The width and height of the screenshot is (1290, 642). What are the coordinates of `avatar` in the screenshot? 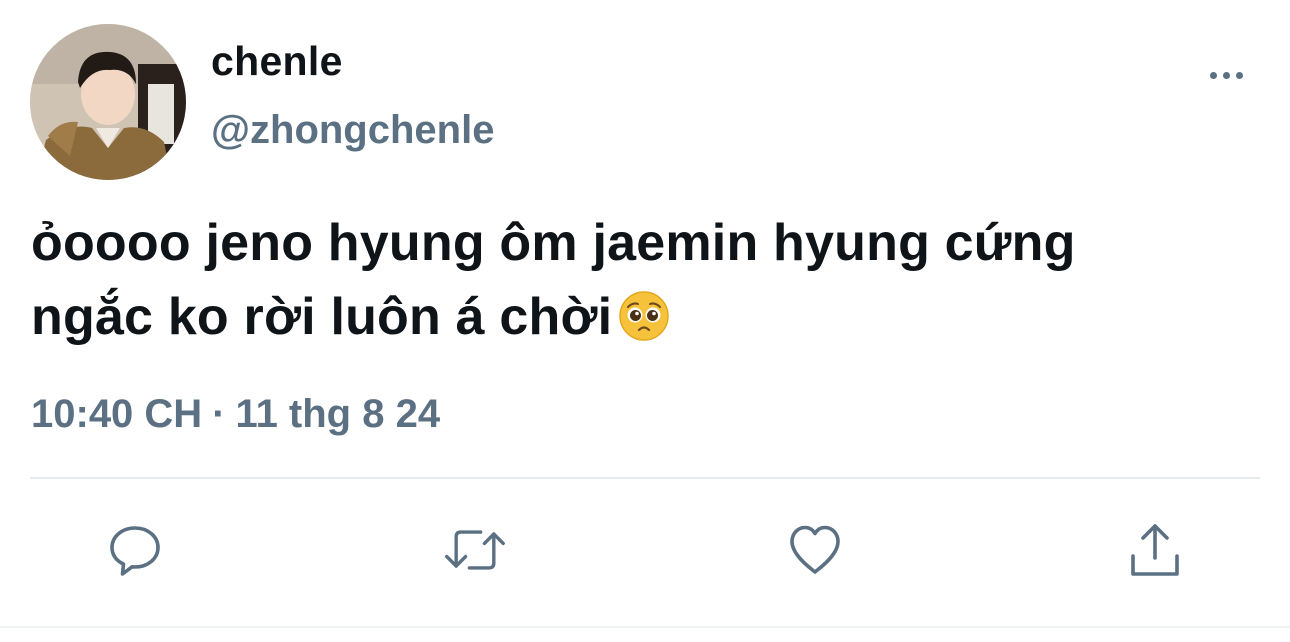 It's located at (108, 102).